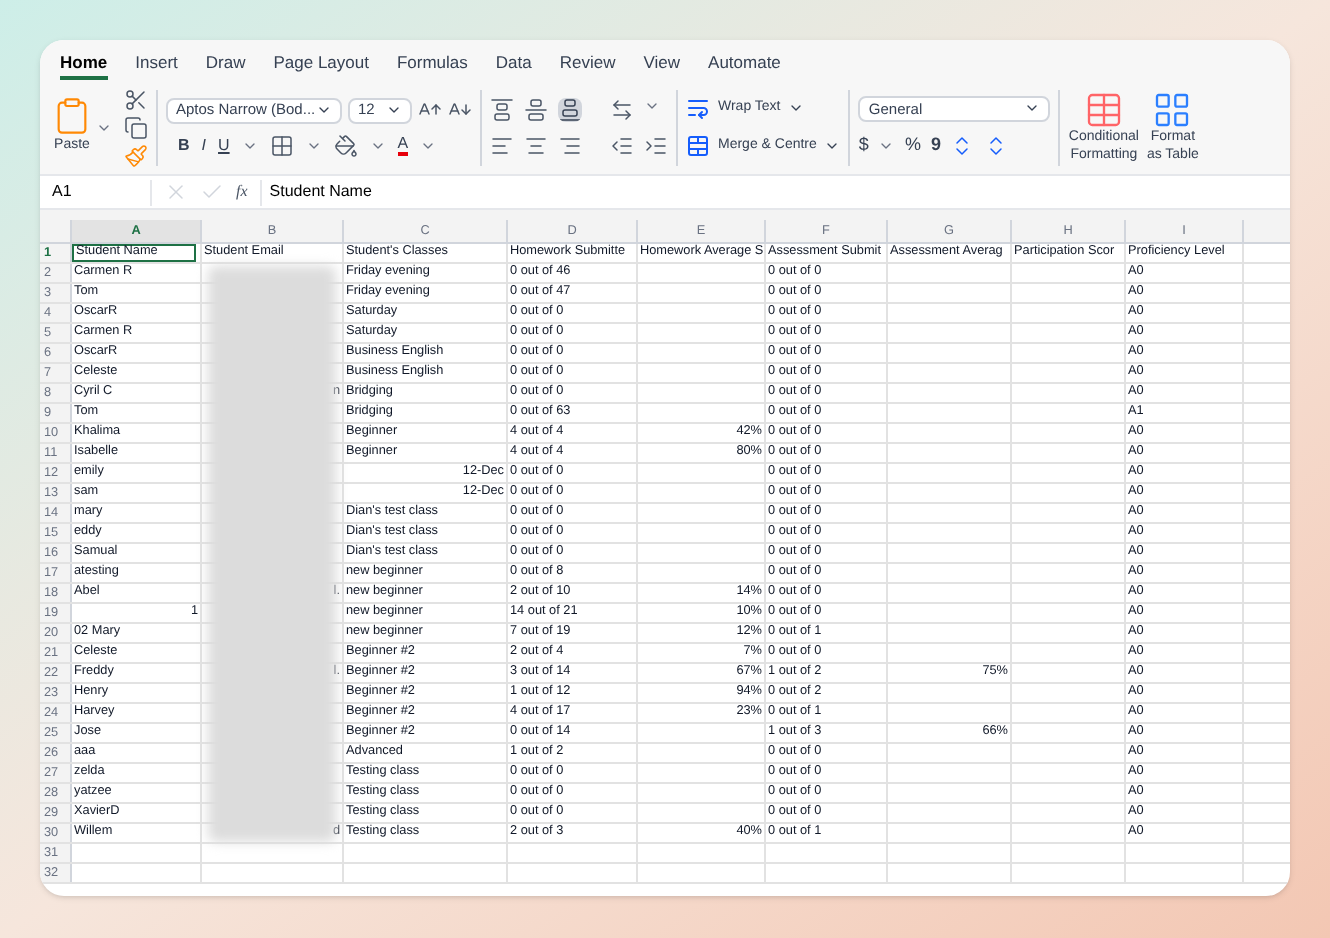 The width and height of the screenshot is (1330, 938). I want to click on table-grid-icon, so click(1172, 109).